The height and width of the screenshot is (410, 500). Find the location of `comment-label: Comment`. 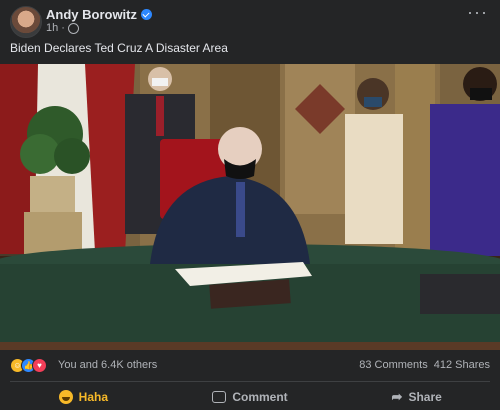

comment-label: Comment is located at coordinates (260, 396).